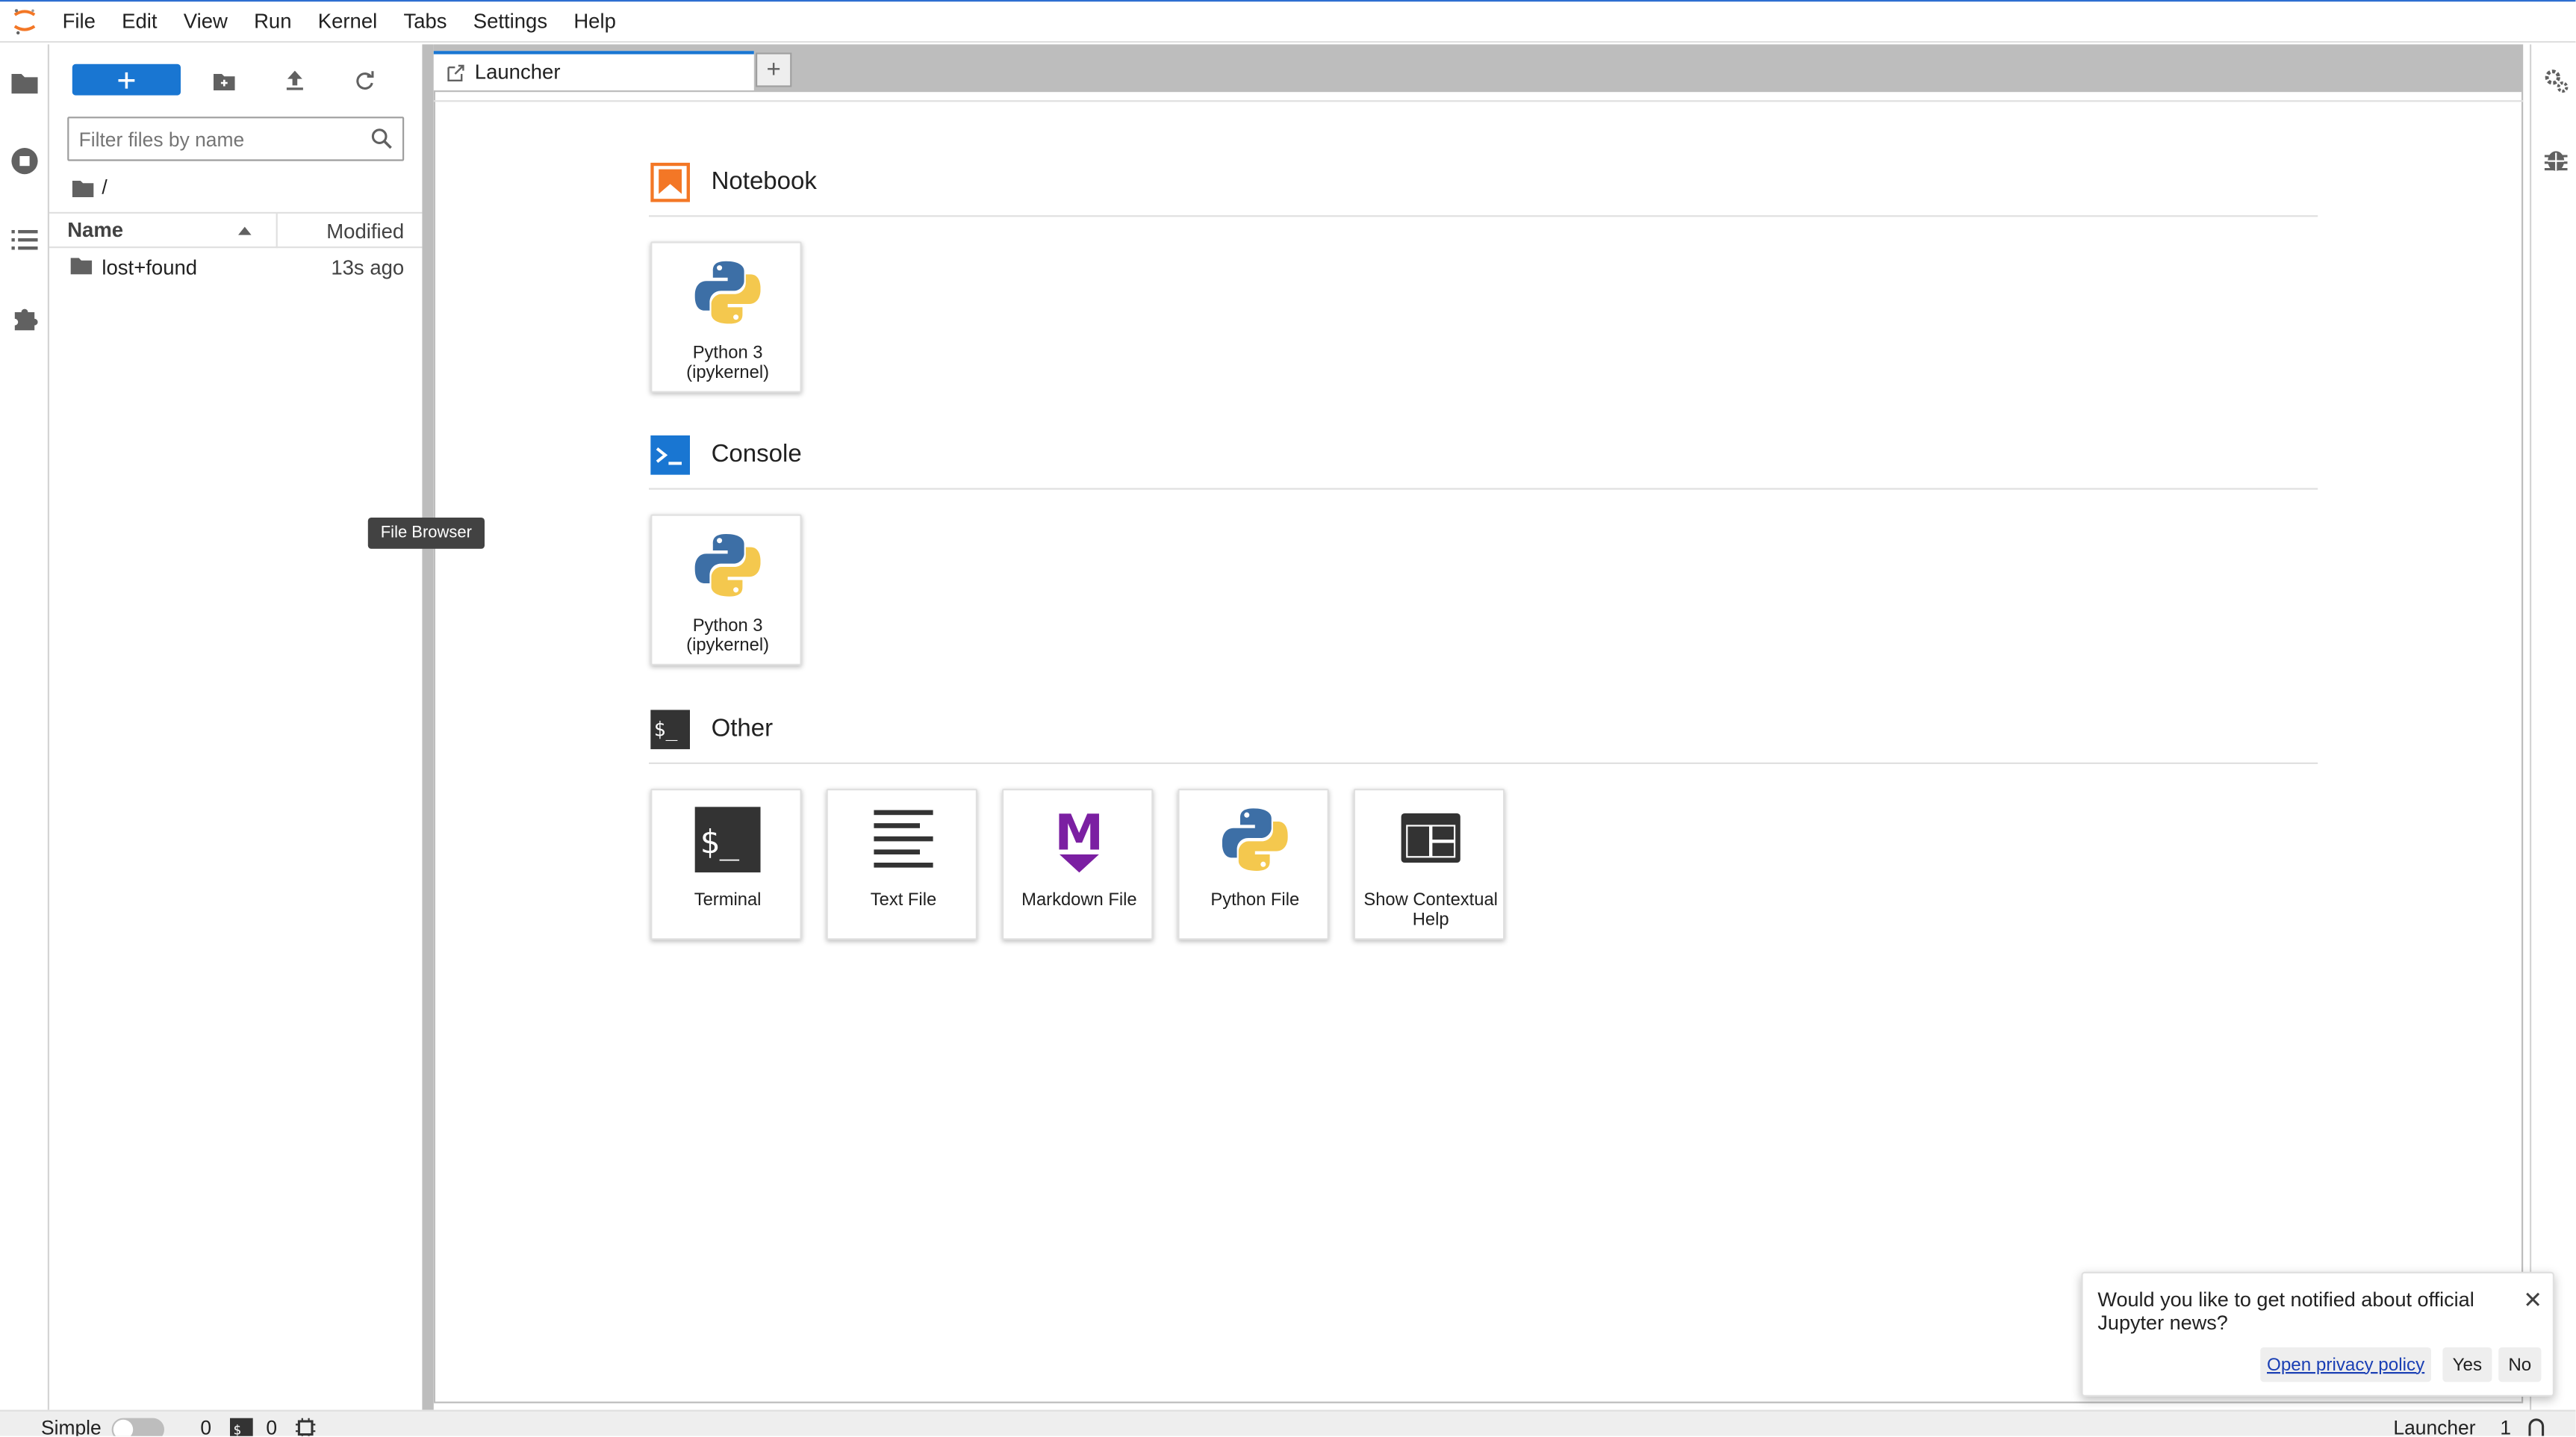 The height and width of the screenshot is (1437, 2576). I want to click on tab-label: Launcher, so click(517, 72).